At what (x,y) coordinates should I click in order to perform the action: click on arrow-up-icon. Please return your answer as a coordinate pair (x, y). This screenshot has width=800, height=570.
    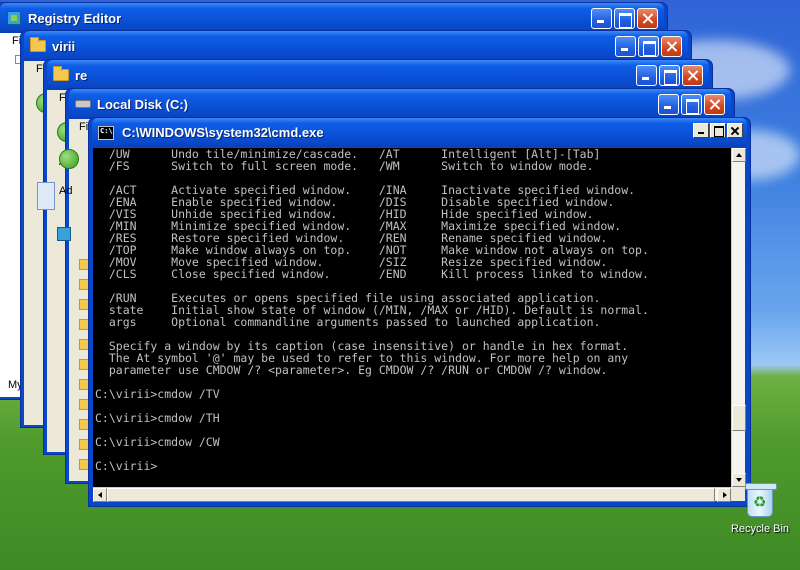
    Looking at the image, I should click on (739, 155).